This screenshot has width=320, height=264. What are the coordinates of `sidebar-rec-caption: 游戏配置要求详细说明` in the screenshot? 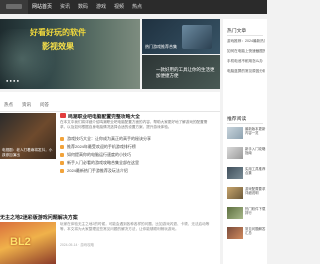 It's located at (255, 191).